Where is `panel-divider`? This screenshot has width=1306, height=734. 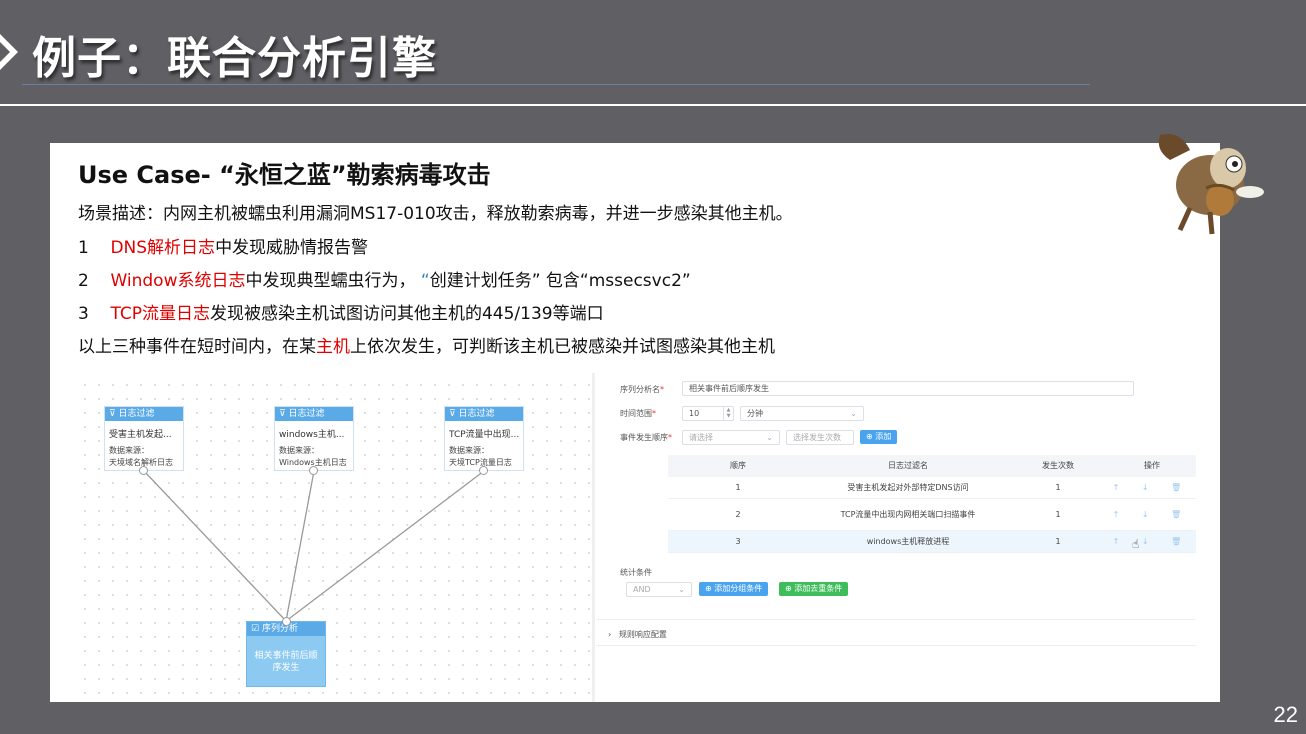 panel-divider is located at coordinates (593, 537).